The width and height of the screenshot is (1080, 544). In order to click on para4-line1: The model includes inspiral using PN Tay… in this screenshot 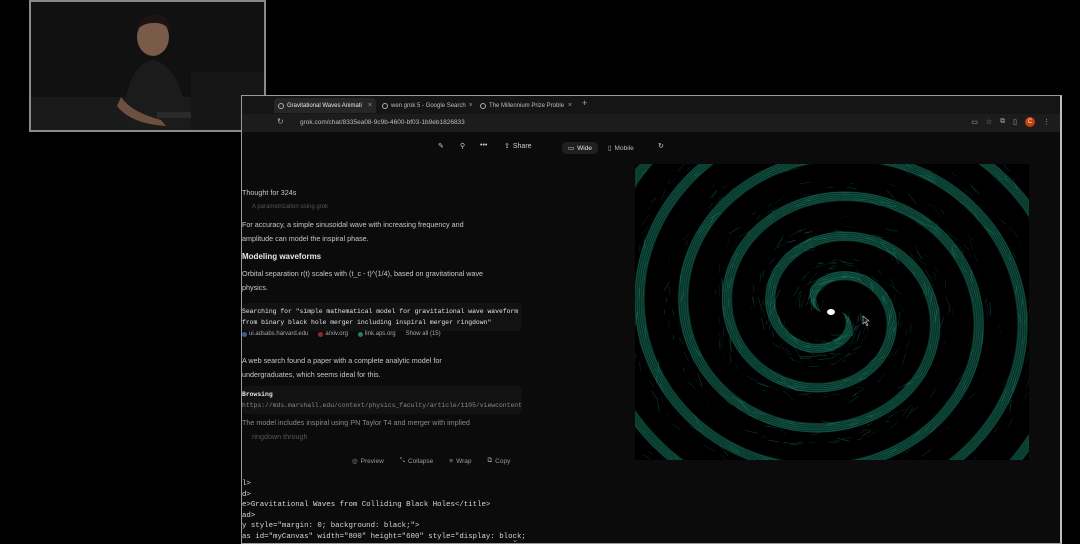, I will do `click(356, 423)`.